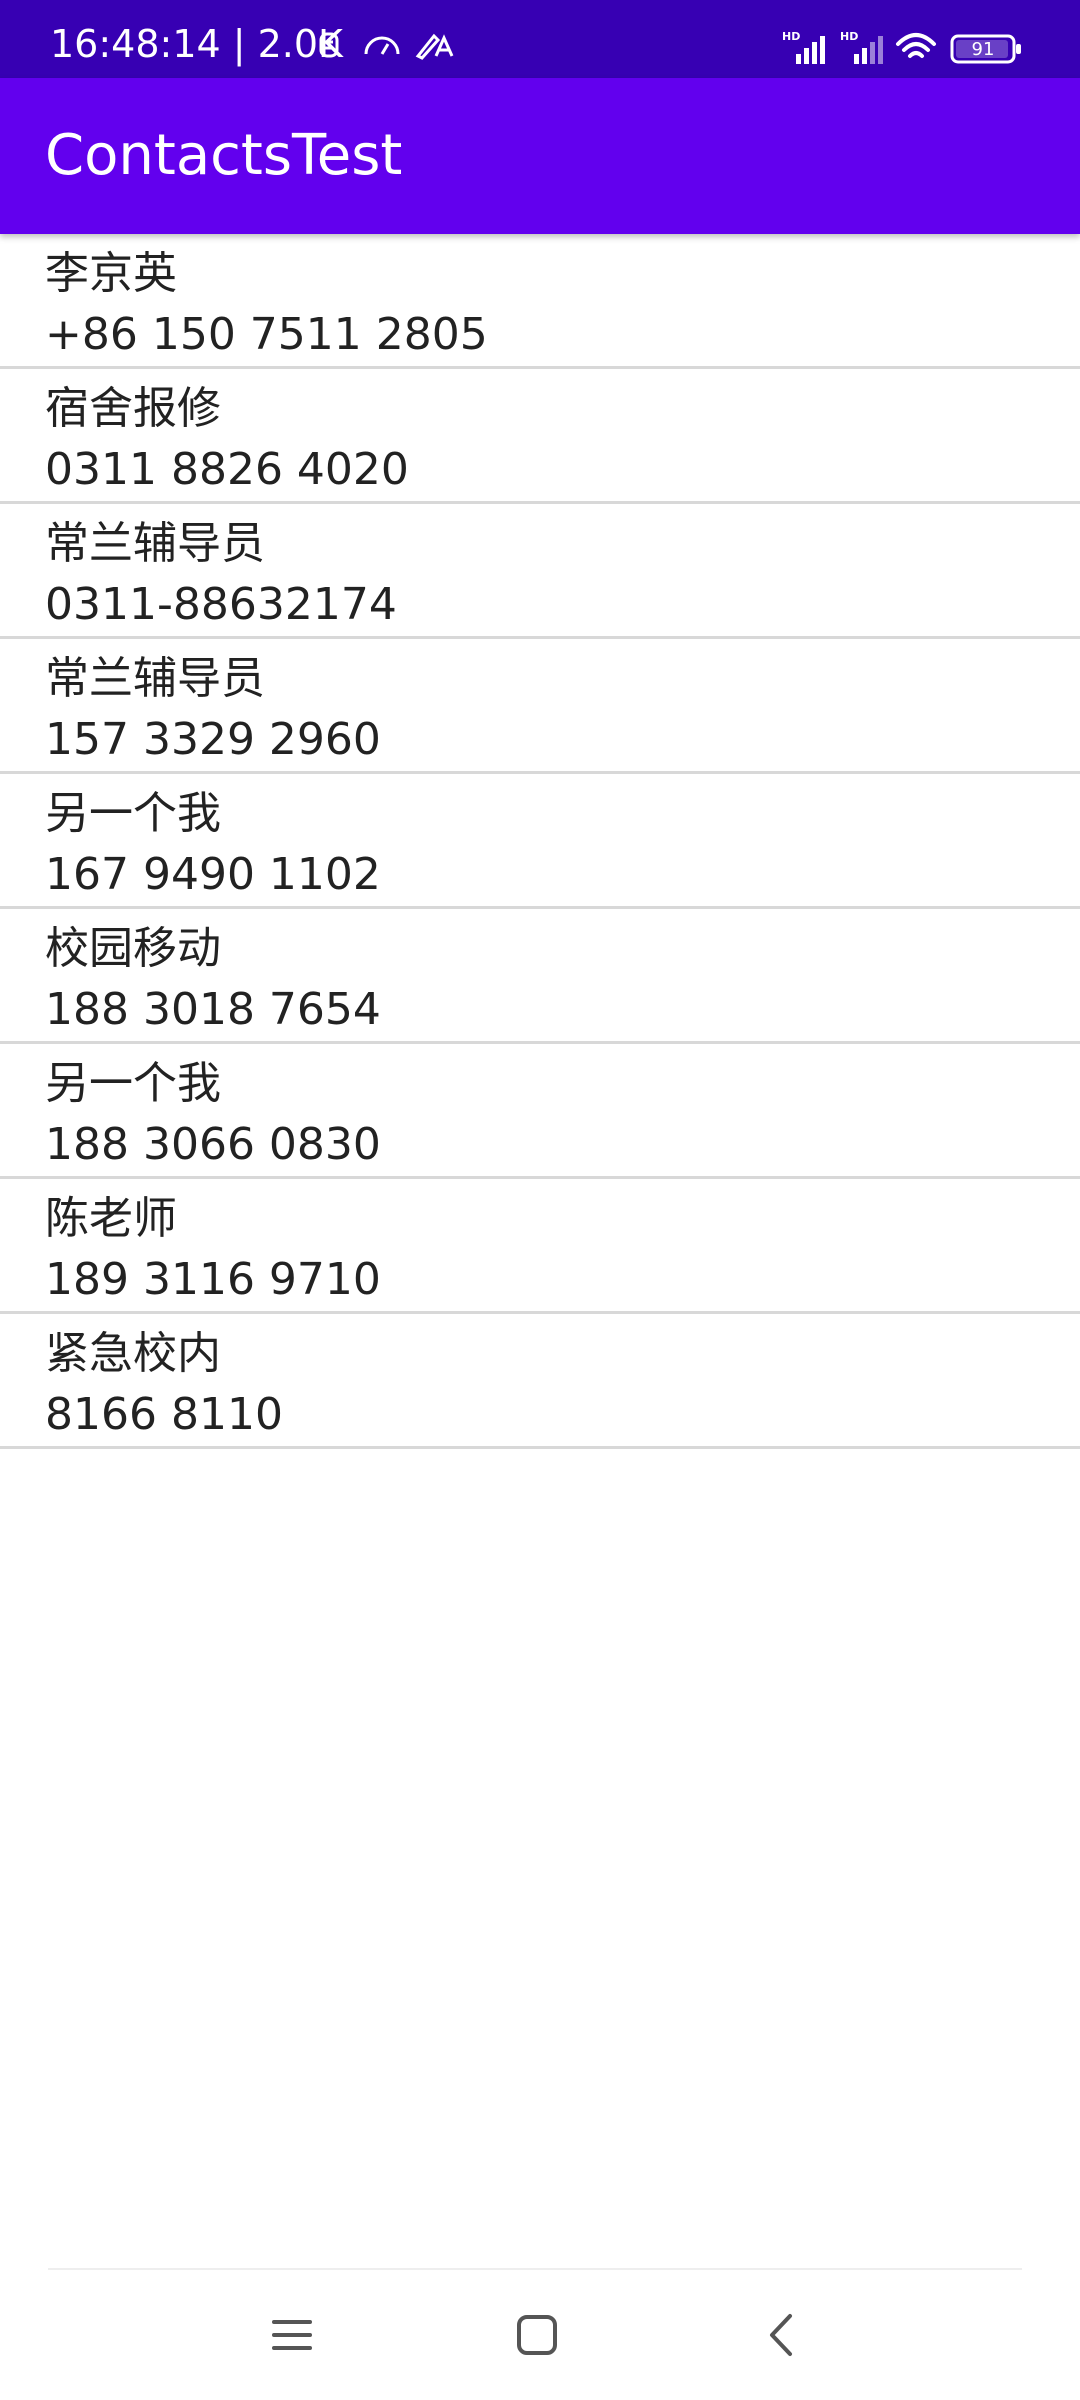 Image resolution: width=1080 pixels, height=2400 pixels. I want to click on notification-icon, so click(329, 45).